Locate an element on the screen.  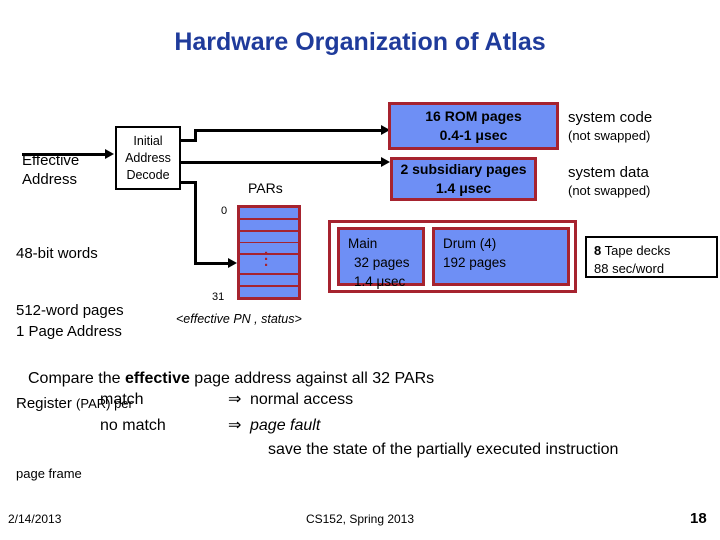
explanation-line1-a: Compare the is located at coordinates (76, 378).